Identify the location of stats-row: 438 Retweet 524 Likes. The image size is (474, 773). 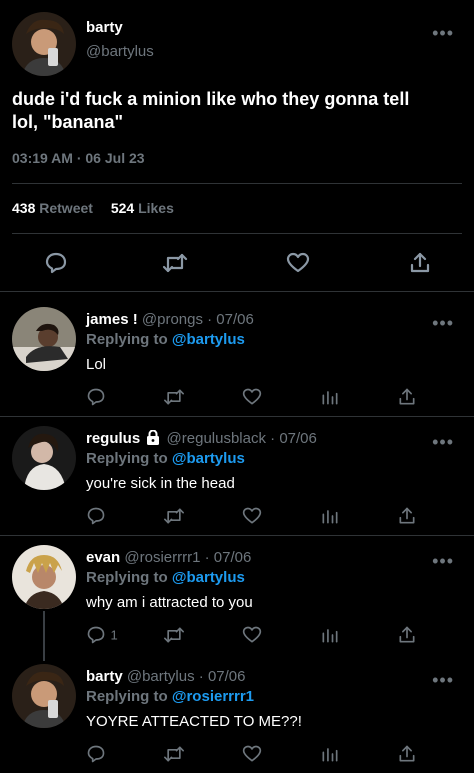
(93, 208).